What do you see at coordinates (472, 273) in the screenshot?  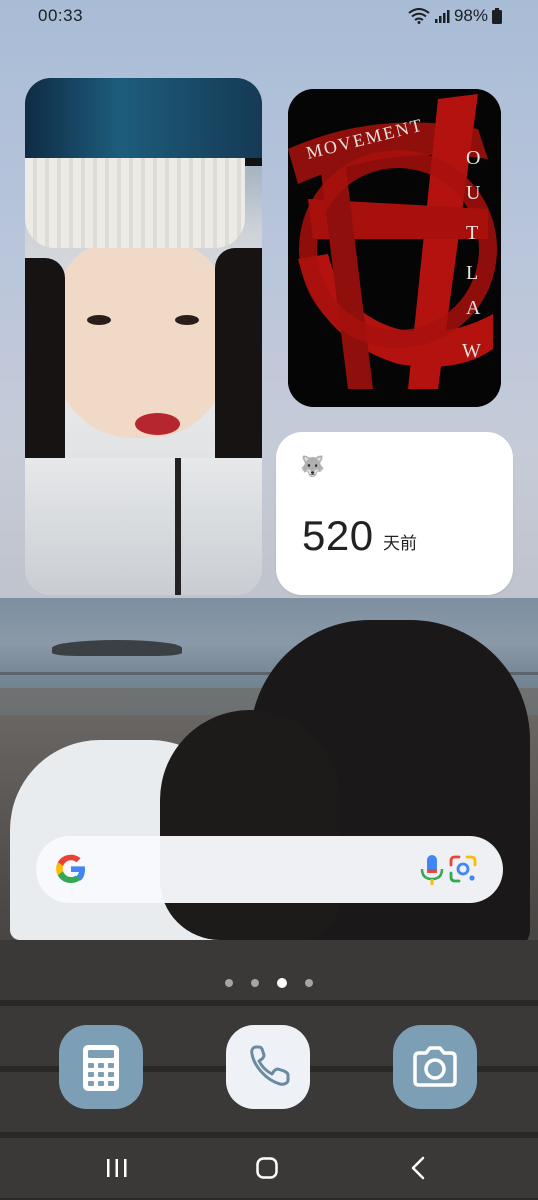 I see `art-letter-l: L` at bounding box center [472, 273].